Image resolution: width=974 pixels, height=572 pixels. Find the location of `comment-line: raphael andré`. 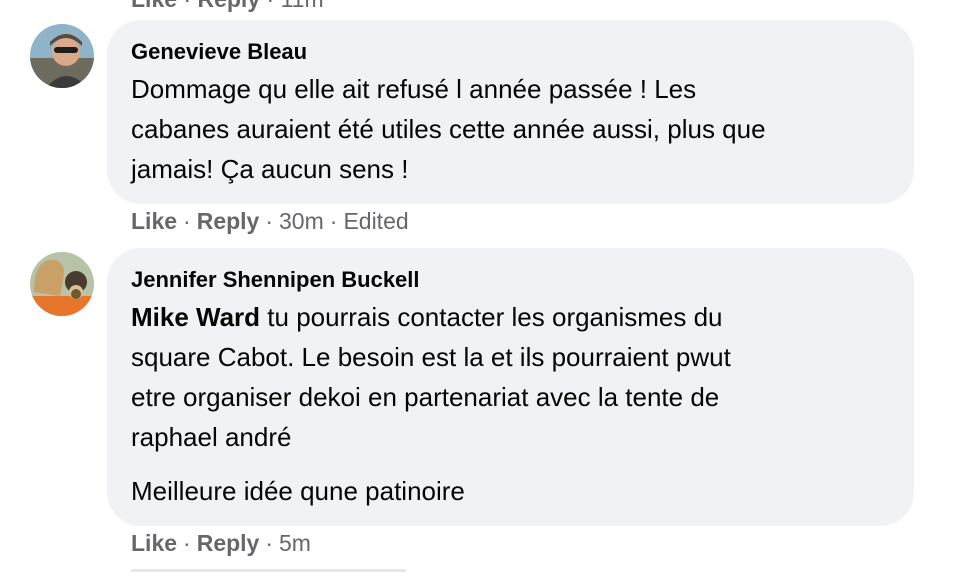

comment-line: raphael andré is located at coordinates (211, 437).